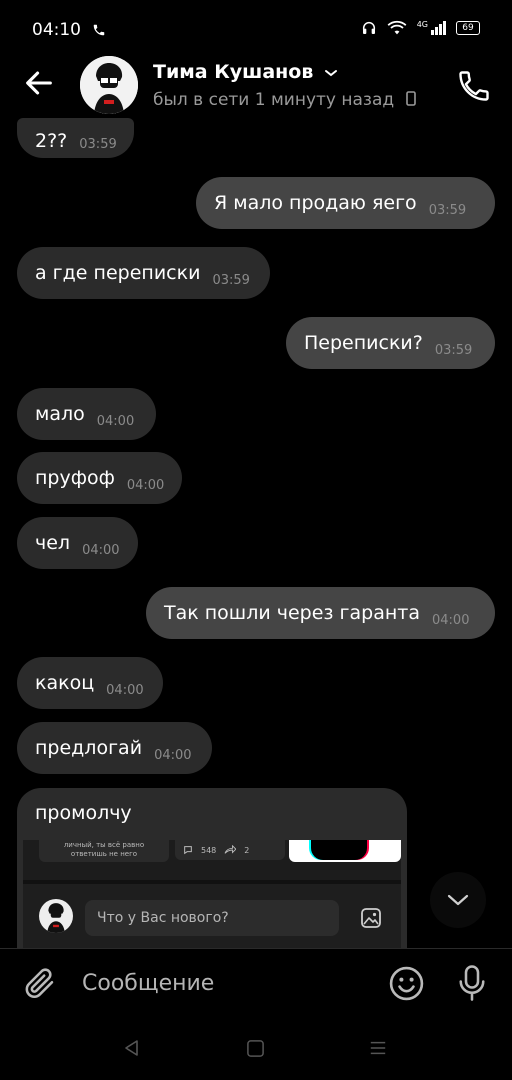 This screenshot has width=512, height=1080. What do you see at coordinates (99, 30) in the screenshot?
I see `call-status-icon` at bounding box center [99, 30].